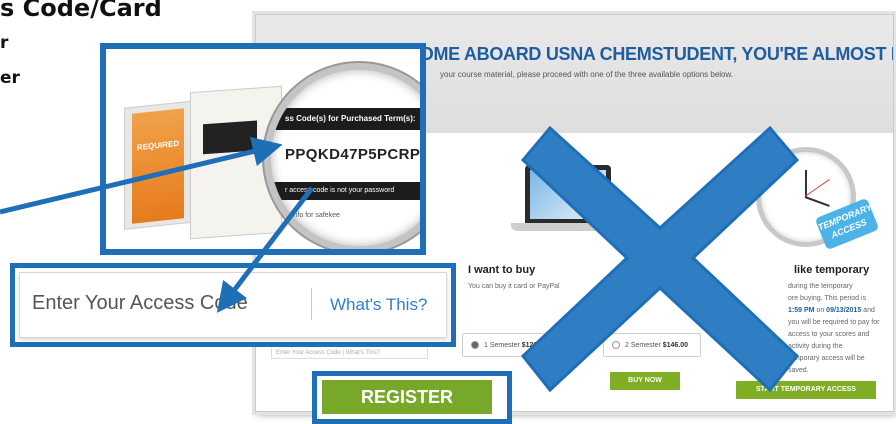  What do you see at coordinates (407, 397) in the screenshot?
I see `register-button: REGISTER` at bounding box center [407, 397].